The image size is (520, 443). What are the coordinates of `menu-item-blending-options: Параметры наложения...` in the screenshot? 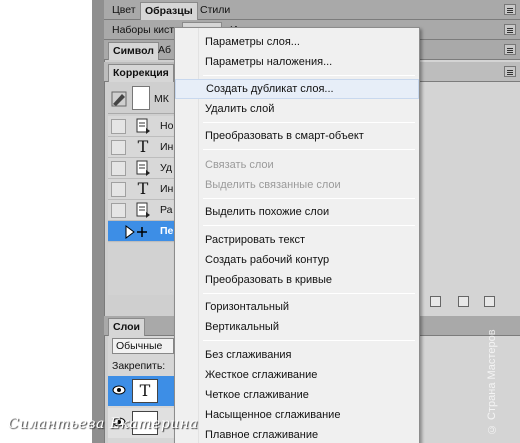 It's located at (297, 62).